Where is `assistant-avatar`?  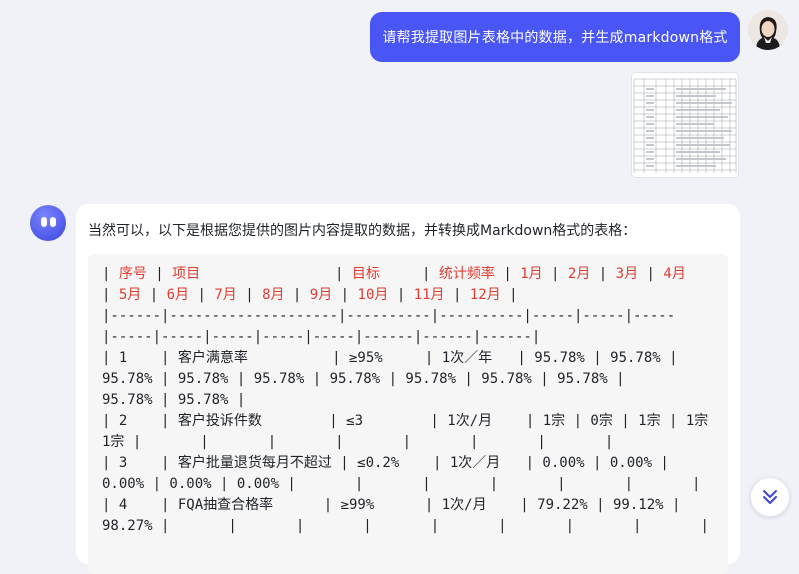
assistant-avatar is located at coordinates (48, 223).